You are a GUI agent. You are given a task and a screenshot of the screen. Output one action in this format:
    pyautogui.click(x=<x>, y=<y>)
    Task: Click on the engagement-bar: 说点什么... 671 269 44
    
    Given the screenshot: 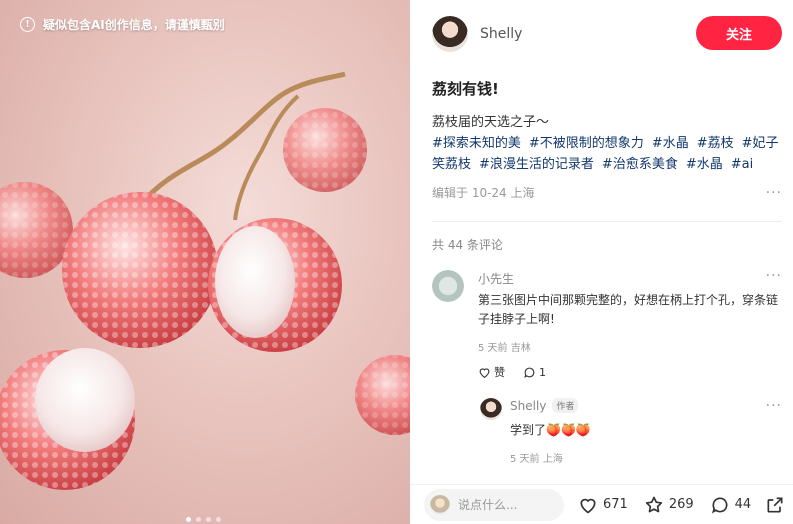 What is the action you would take?
    pyautogui.click(x=601, y=504)
    